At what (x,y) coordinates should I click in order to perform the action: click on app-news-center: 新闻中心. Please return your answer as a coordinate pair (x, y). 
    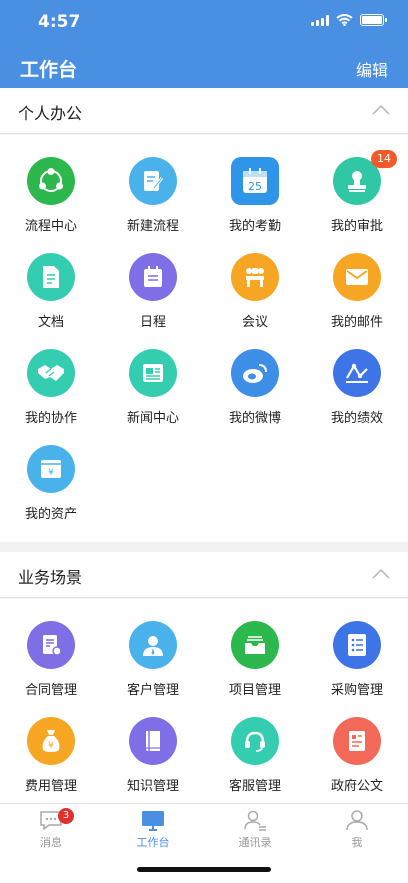
    Looking at the image, I should click on (153, 397).